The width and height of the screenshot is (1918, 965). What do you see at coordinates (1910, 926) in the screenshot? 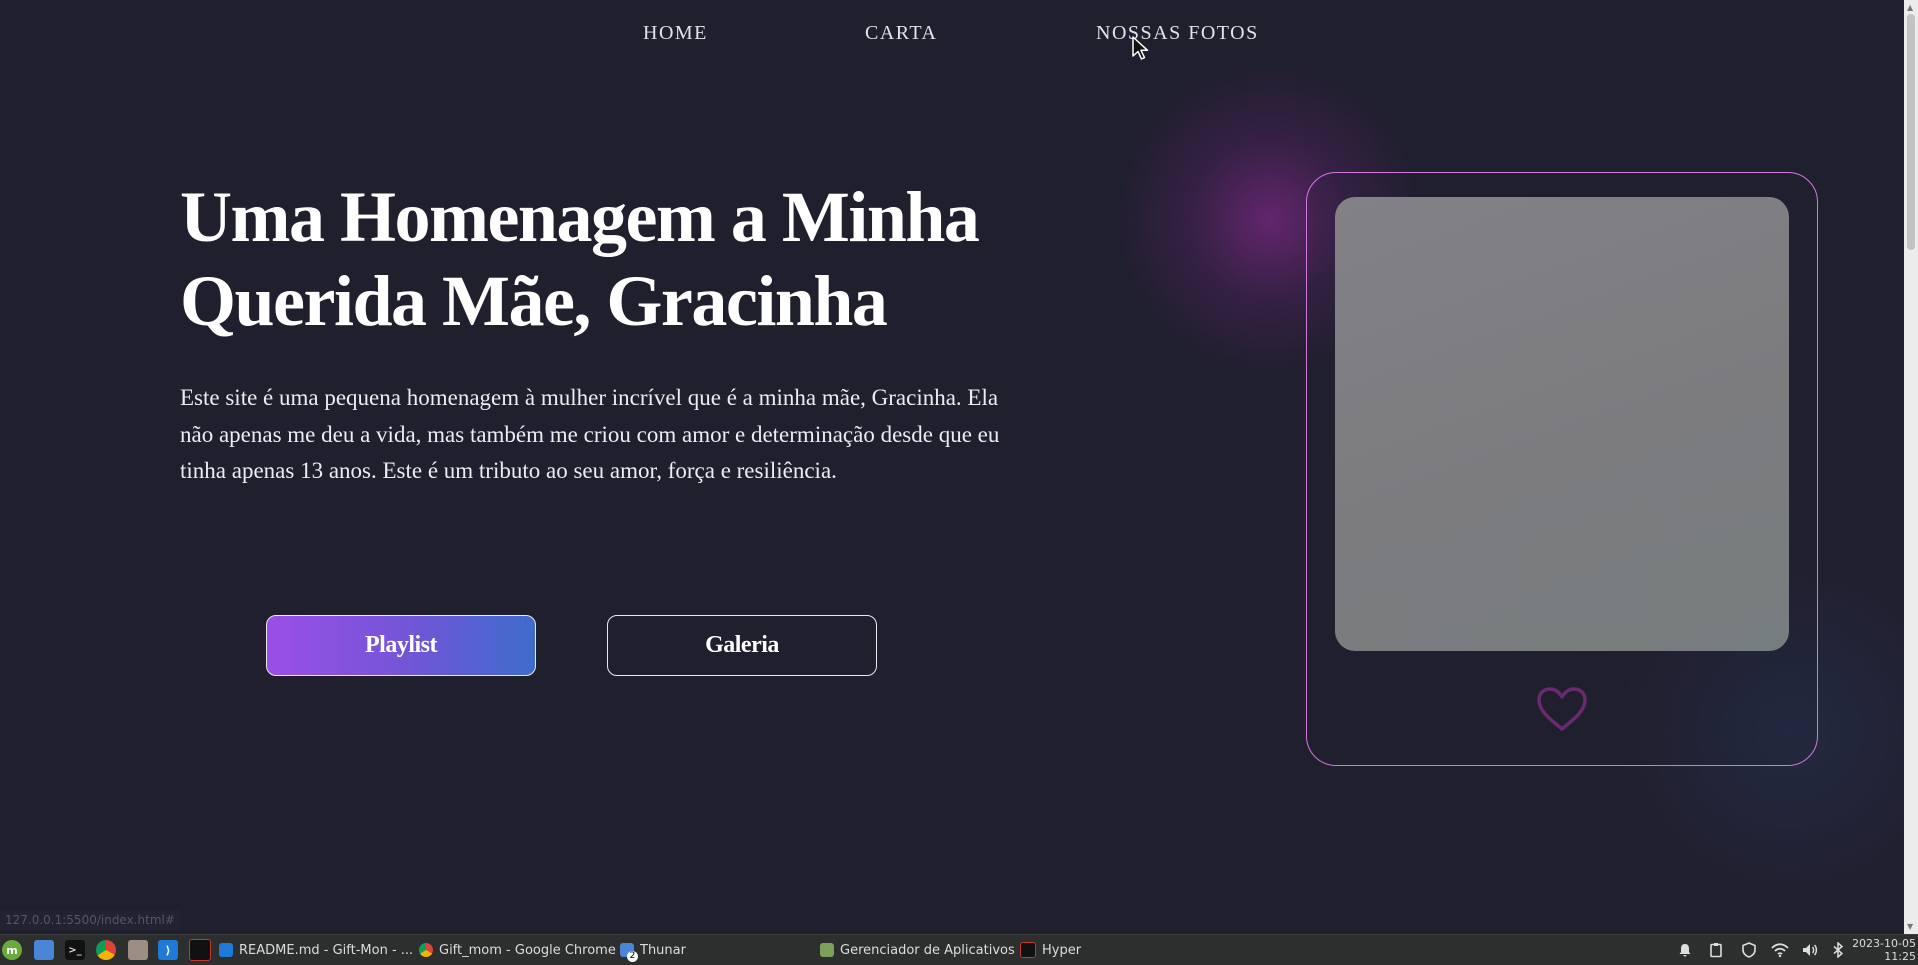
I see `scroll-down-arrow-icon: ▼` at bounding box center [1910, 926].